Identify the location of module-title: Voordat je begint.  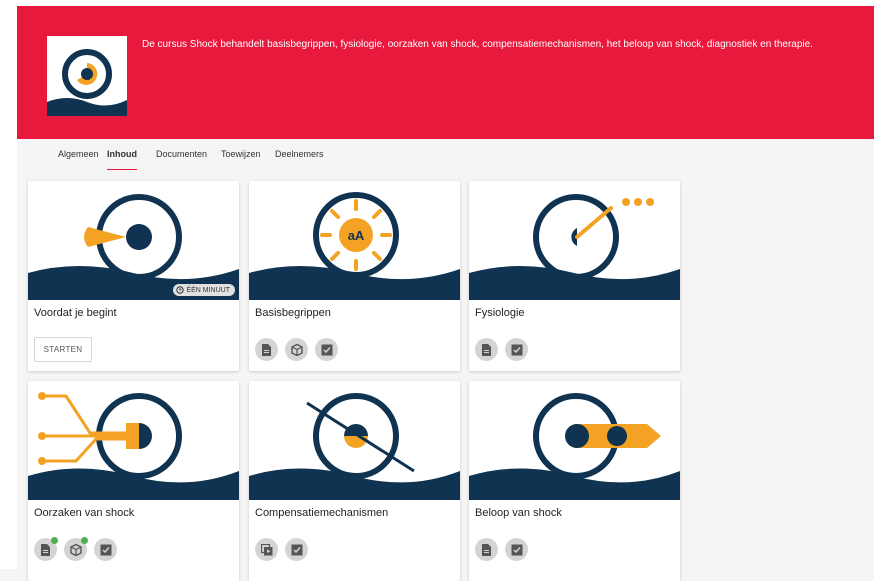
(75, 313).